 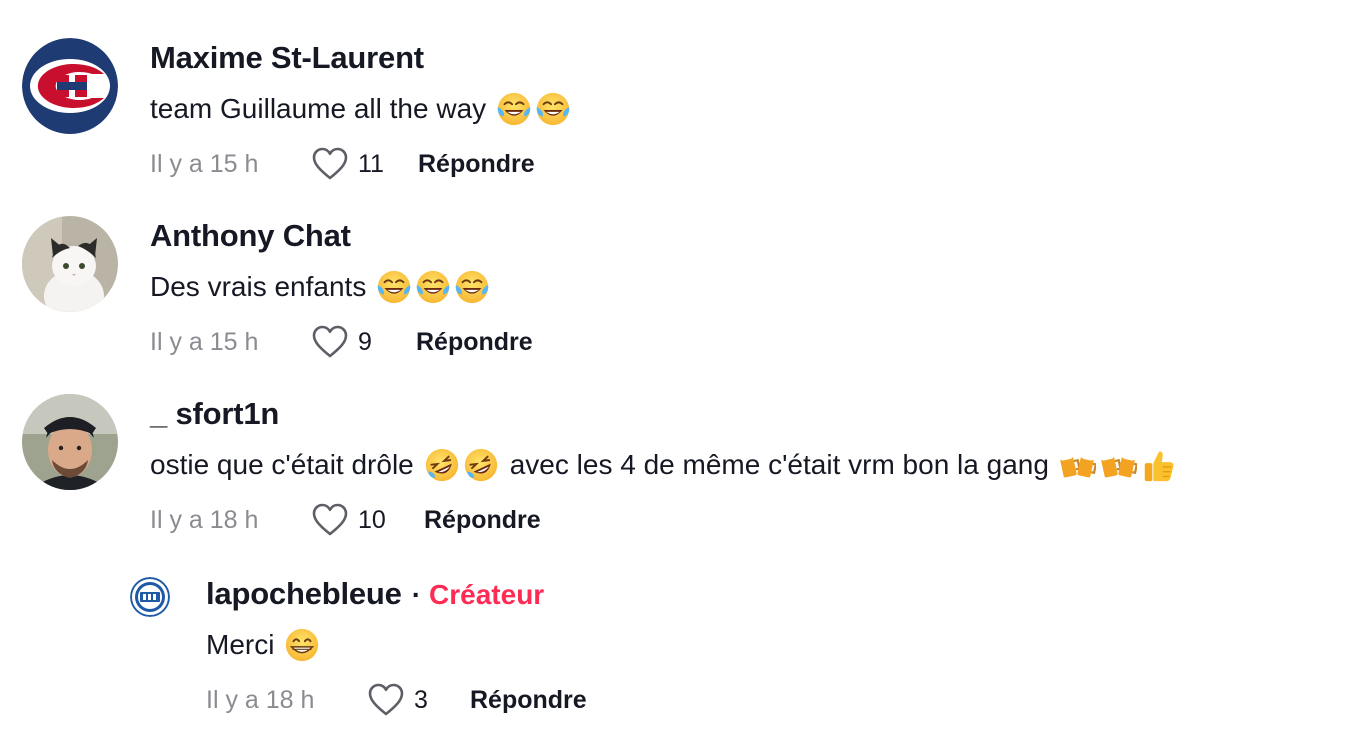 I want to click on like-count: 10, so click(x=372, y=519).